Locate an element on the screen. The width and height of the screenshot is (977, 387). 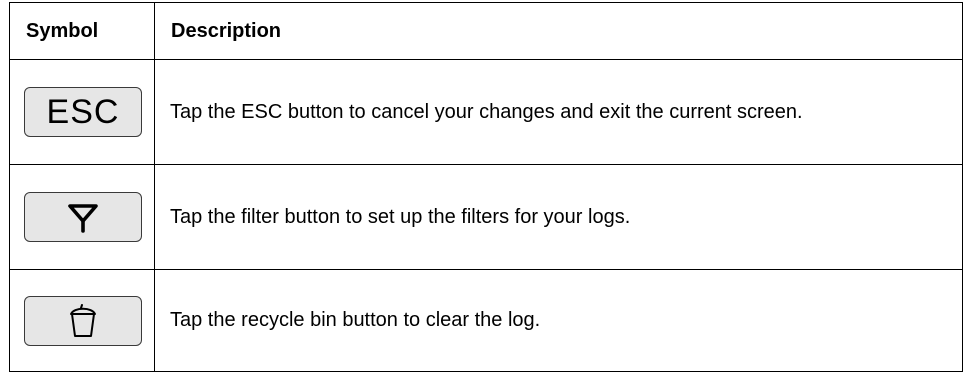
table-header-row: Symbol Description is located at coordinates (486, 31).